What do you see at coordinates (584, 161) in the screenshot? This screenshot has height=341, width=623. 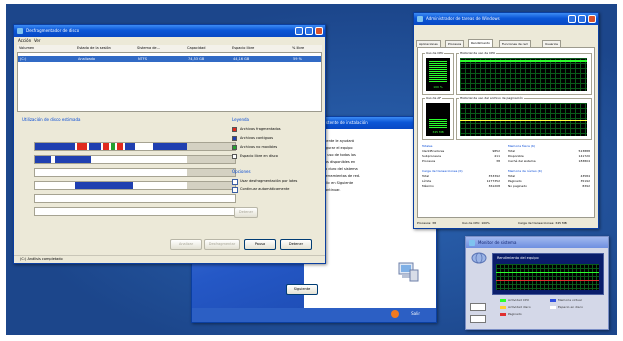 I see `stat-value: 183804` at bounding box center [584, 161].